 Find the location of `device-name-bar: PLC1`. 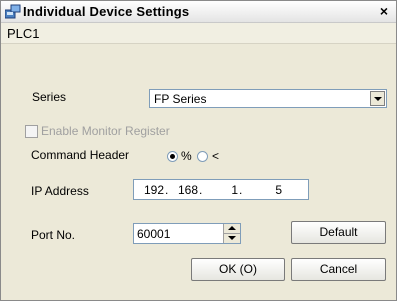

device-name-bar: PLC1 is located at coordinates (198, 33).